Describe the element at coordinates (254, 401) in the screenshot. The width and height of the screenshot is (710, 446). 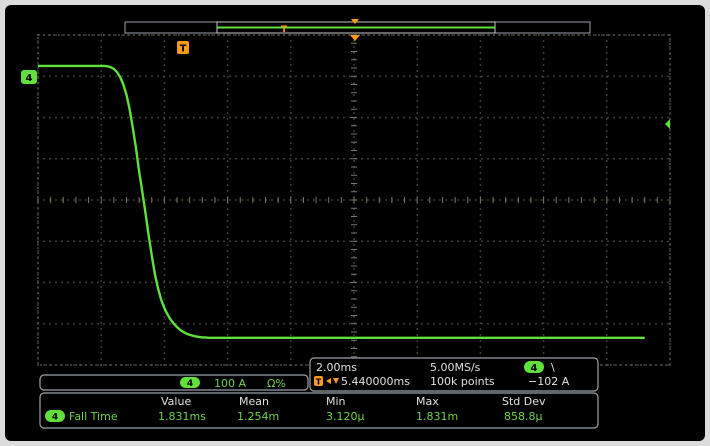
I see `header-mean: Mean` at that location.